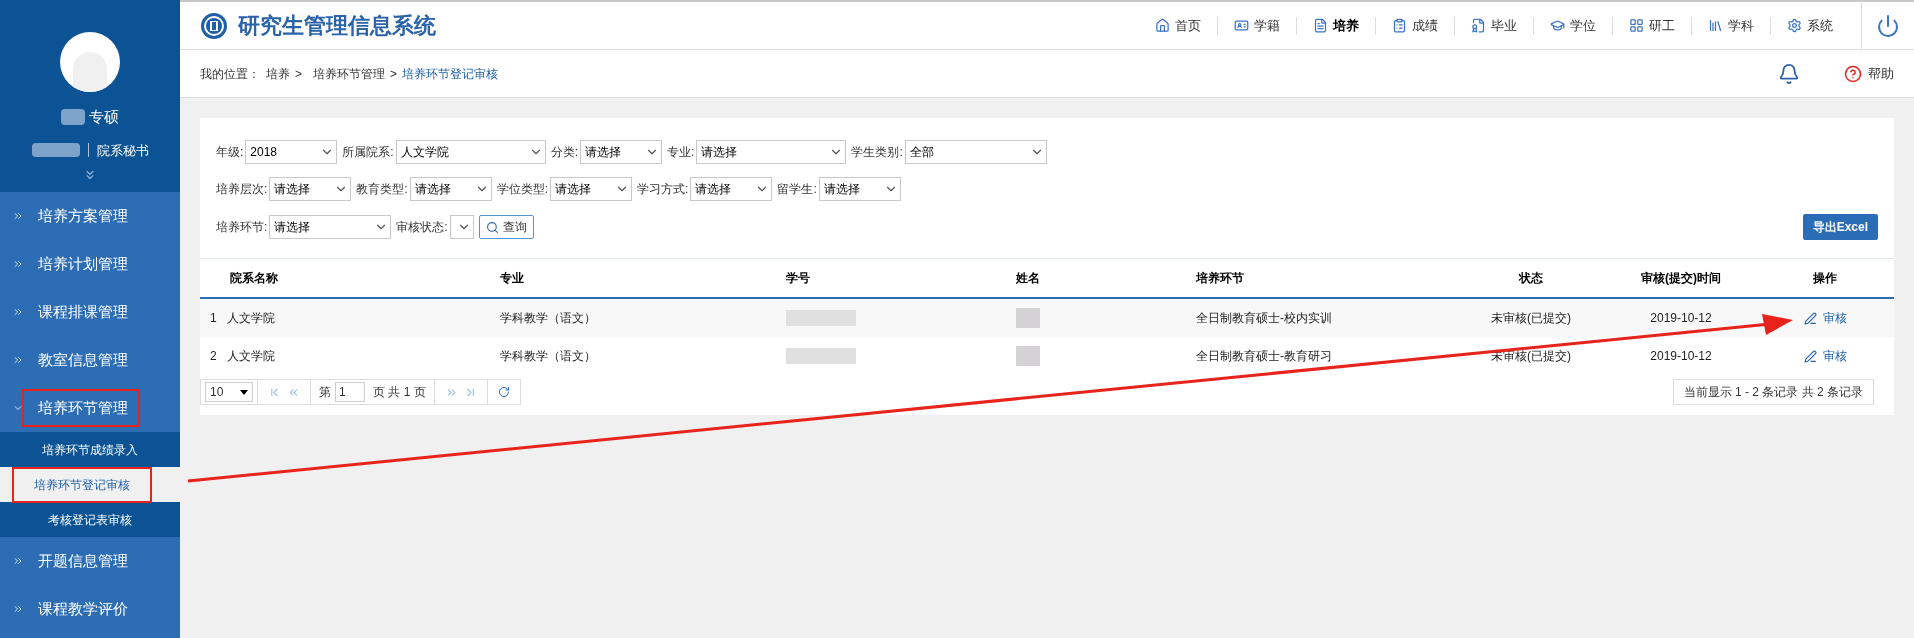 This screenshot has width=1914, height=638. Describe the element at coordinates (90, 360) in the screenshot. I see `menu-item: 教室信息管理` at that location.